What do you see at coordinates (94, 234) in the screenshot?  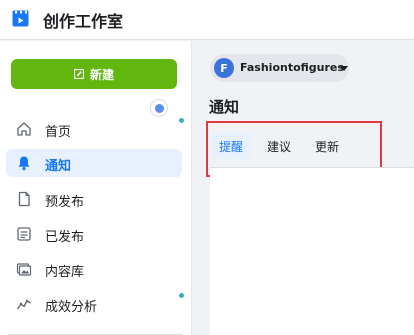 I see `sidebar-item-published: 已发布` at bounding box center [94, 234].